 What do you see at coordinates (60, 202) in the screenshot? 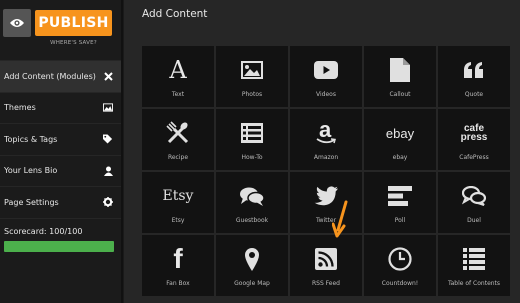
I see `sidebar-item-page-settings: Page Settings` at bounding box center [60, 202].